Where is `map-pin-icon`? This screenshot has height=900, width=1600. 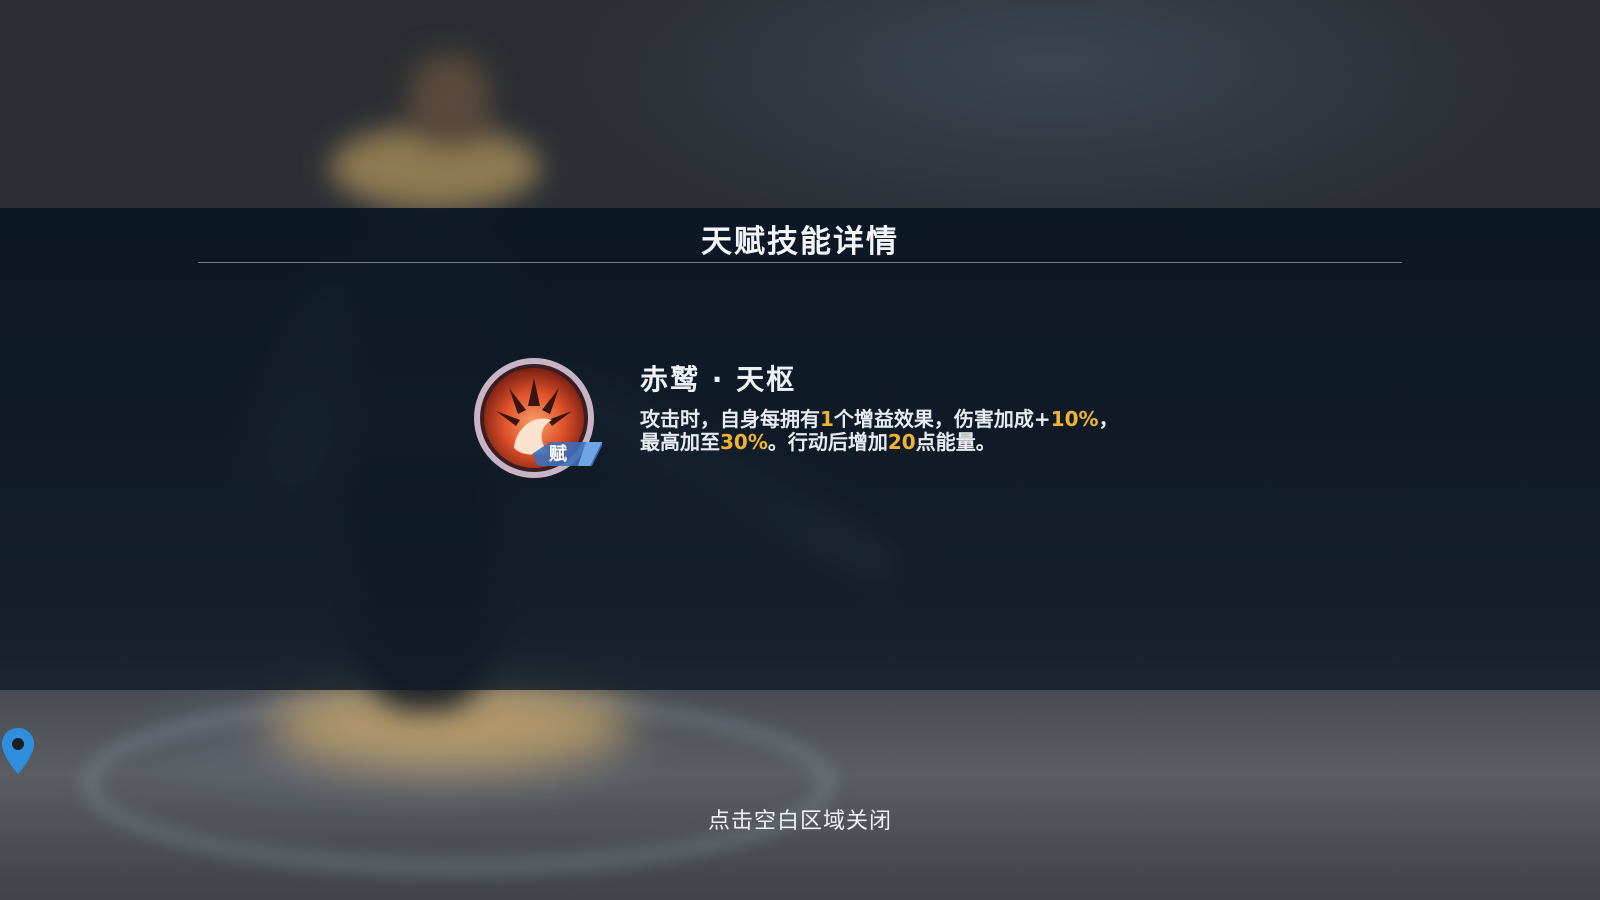 map-pin-icon is located at coordinates (18, 751).